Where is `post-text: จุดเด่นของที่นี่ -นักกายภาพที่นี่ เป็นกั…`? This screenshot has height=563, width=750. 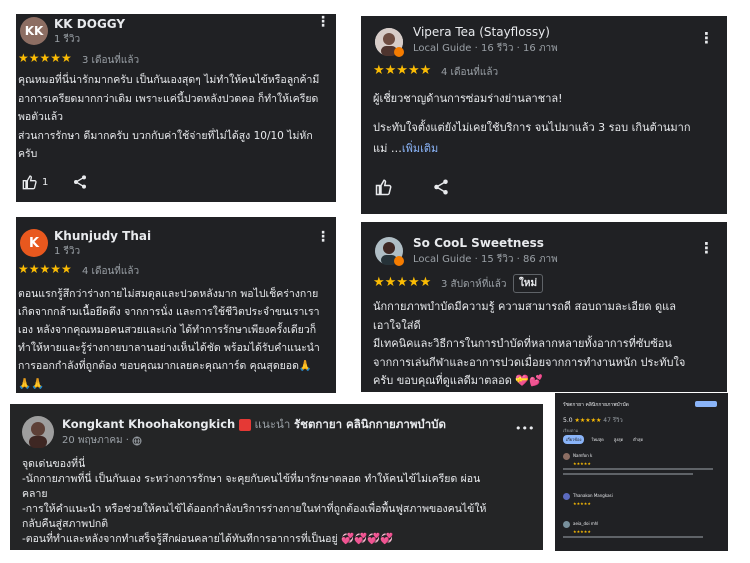 post-text: จุดเด่นของที่นี่ -นักกายภาพที่นี่ เป็นกั… is located at coordinates (254, 501).